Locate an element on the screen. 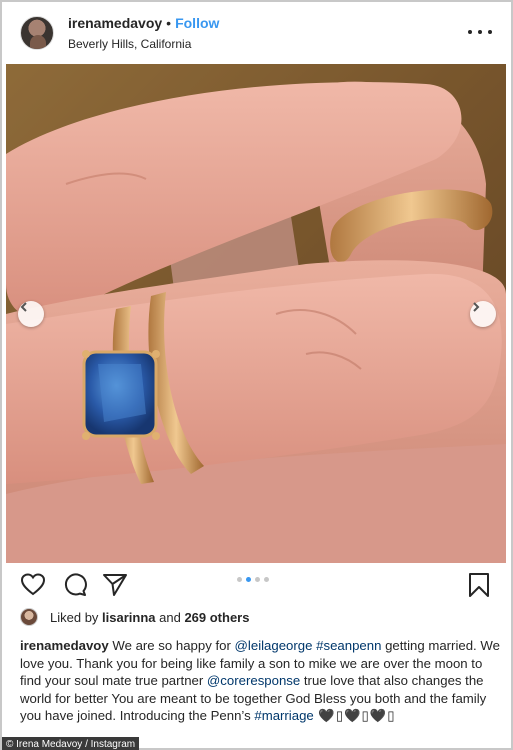  likes-others-link: 269 others is located at coordinates (216, 617).